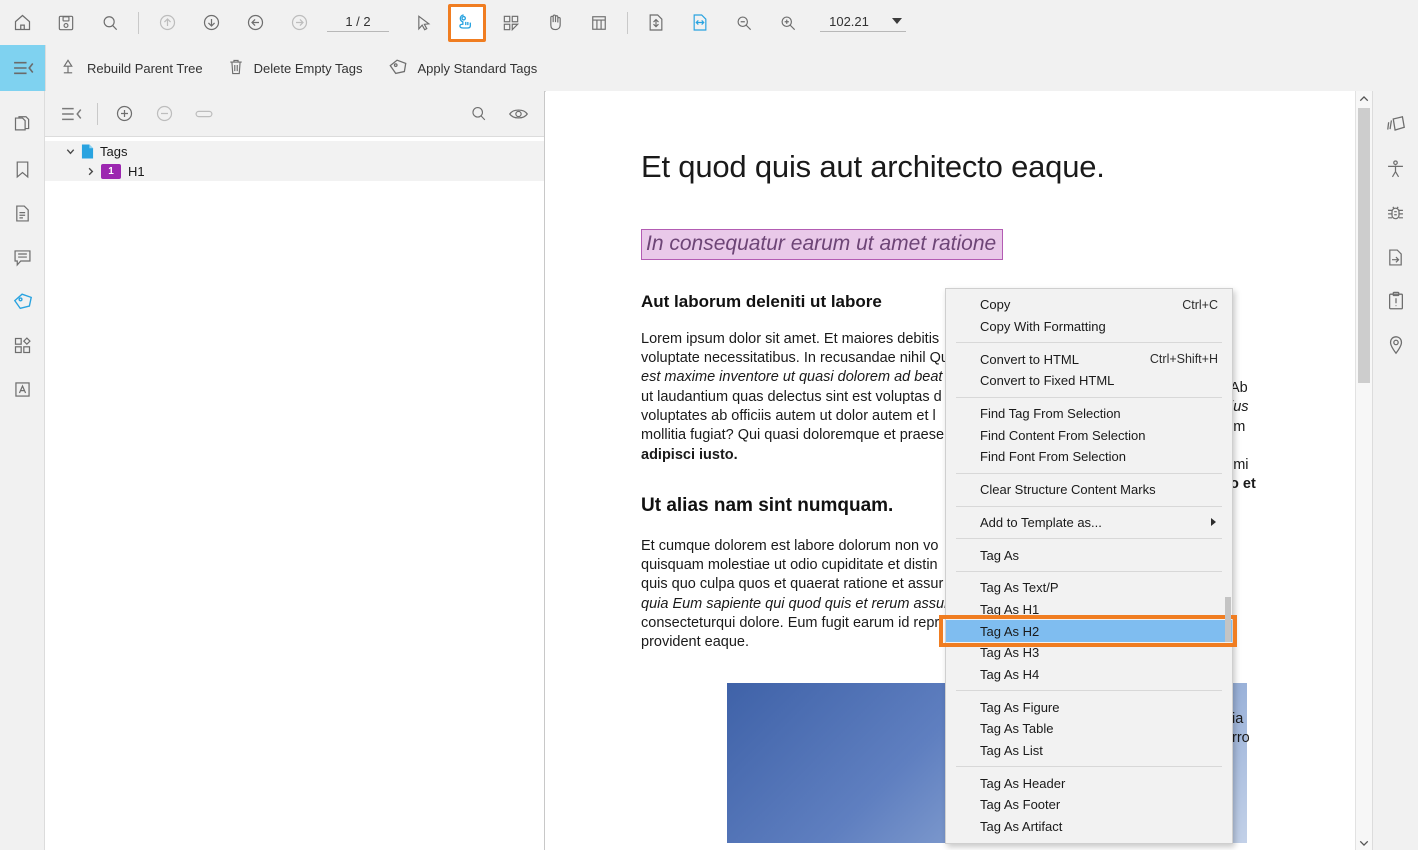 Image resolution: width=1418 pixels, height=850 pixels. What do you see at coordinates (294, 114) in the screenshot?
I see `tags-panel-toolbar` at bounding box center [294, 114].